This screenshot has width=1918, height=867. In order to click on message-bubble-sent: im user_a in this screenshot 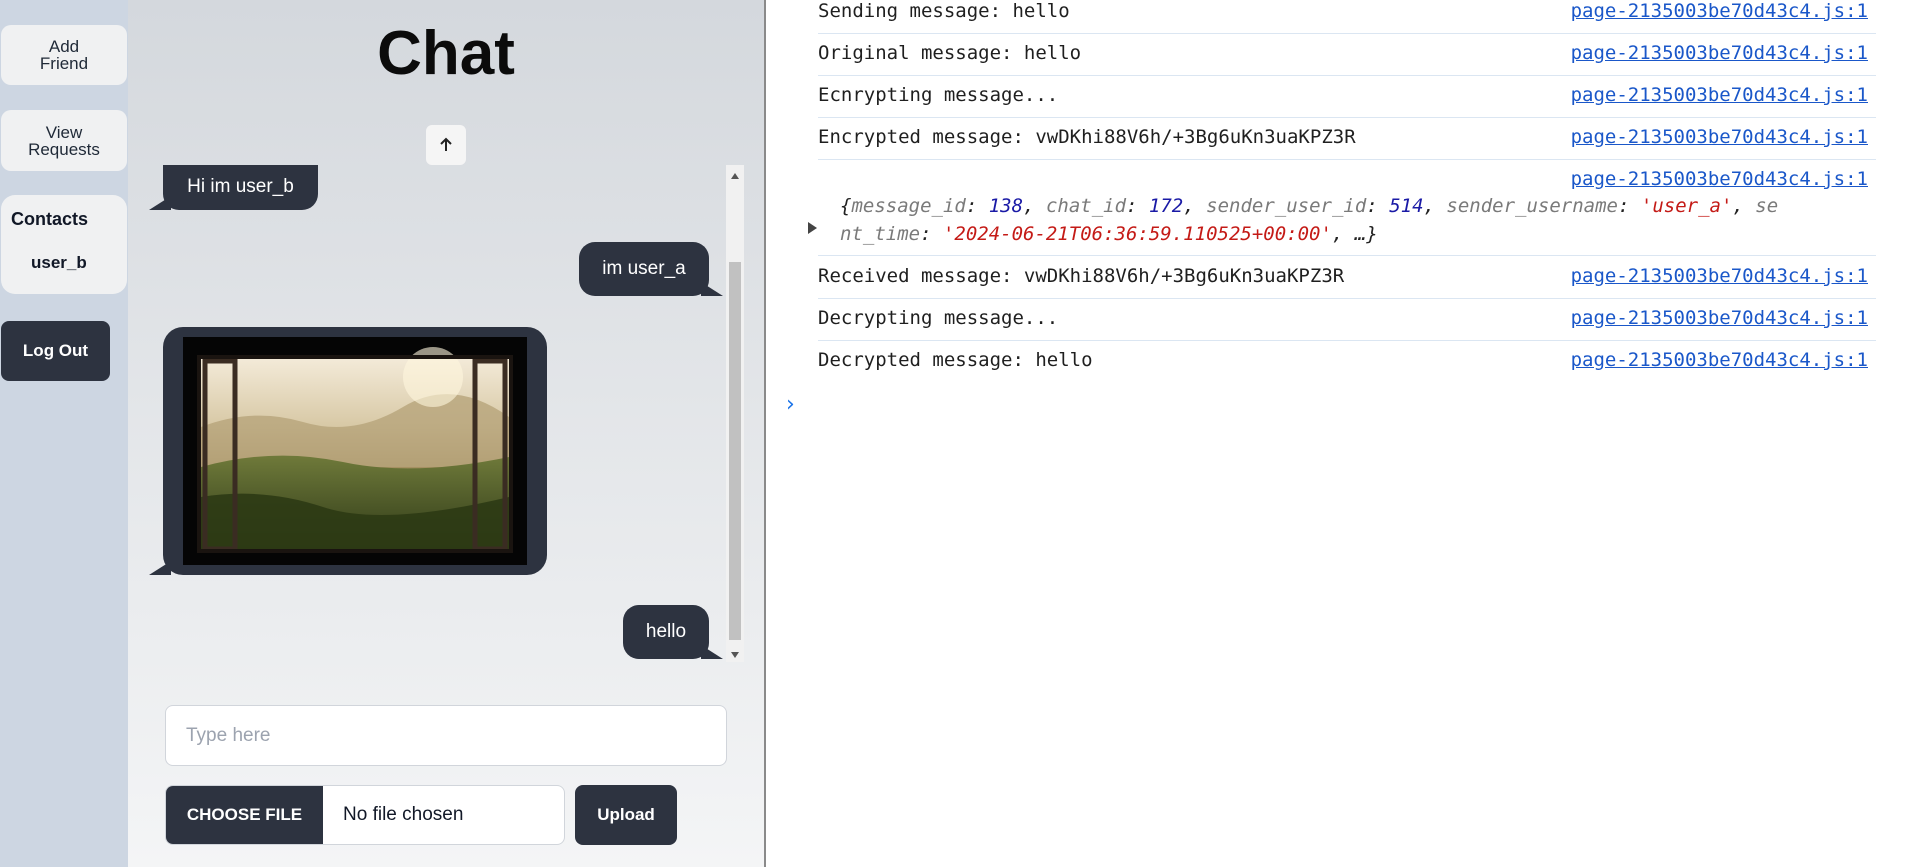, I will do `click(651, 269)`.